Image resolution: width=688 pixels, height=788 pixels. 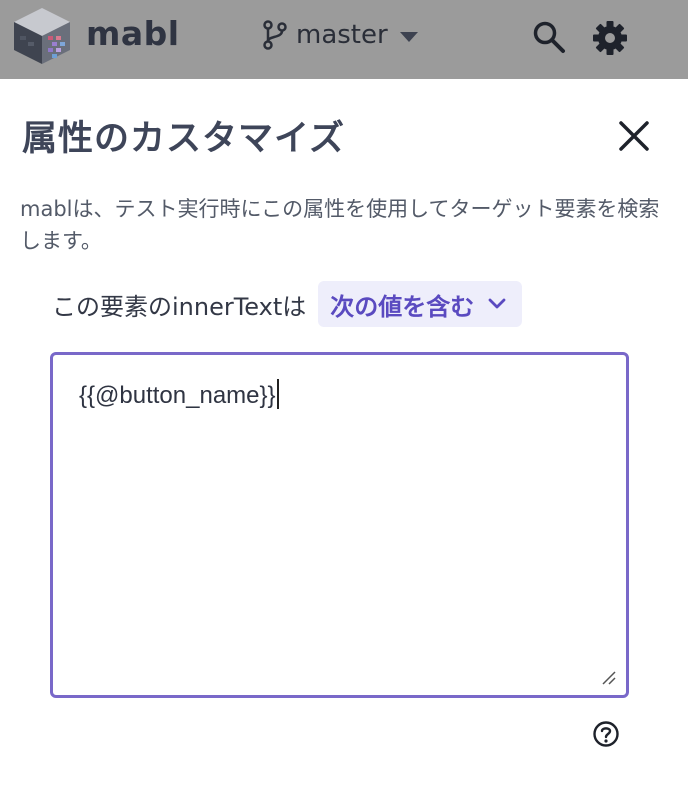 I want to click on search-icon, so click(x=549, y=37).